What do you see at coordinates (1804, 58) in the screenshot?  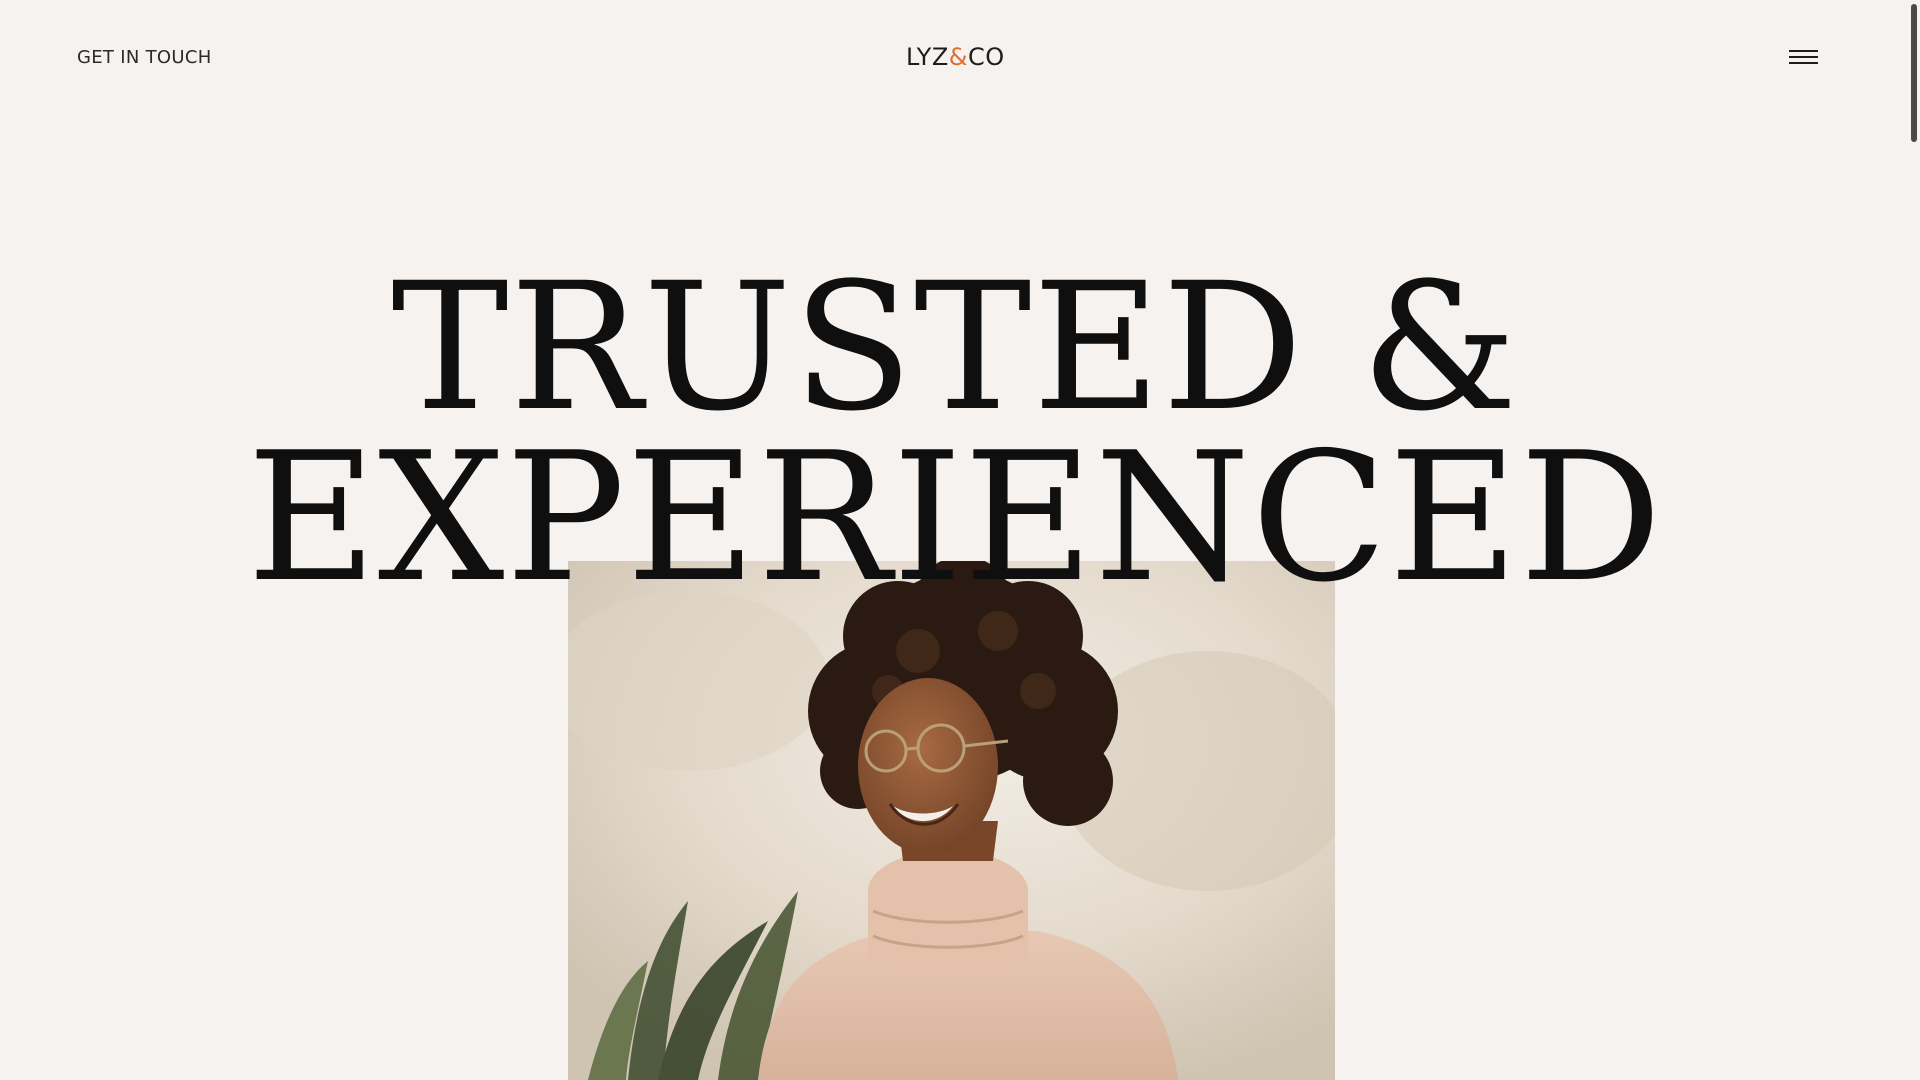 I see `hamburger-menu-icon` at bounding box center [1804, 58].